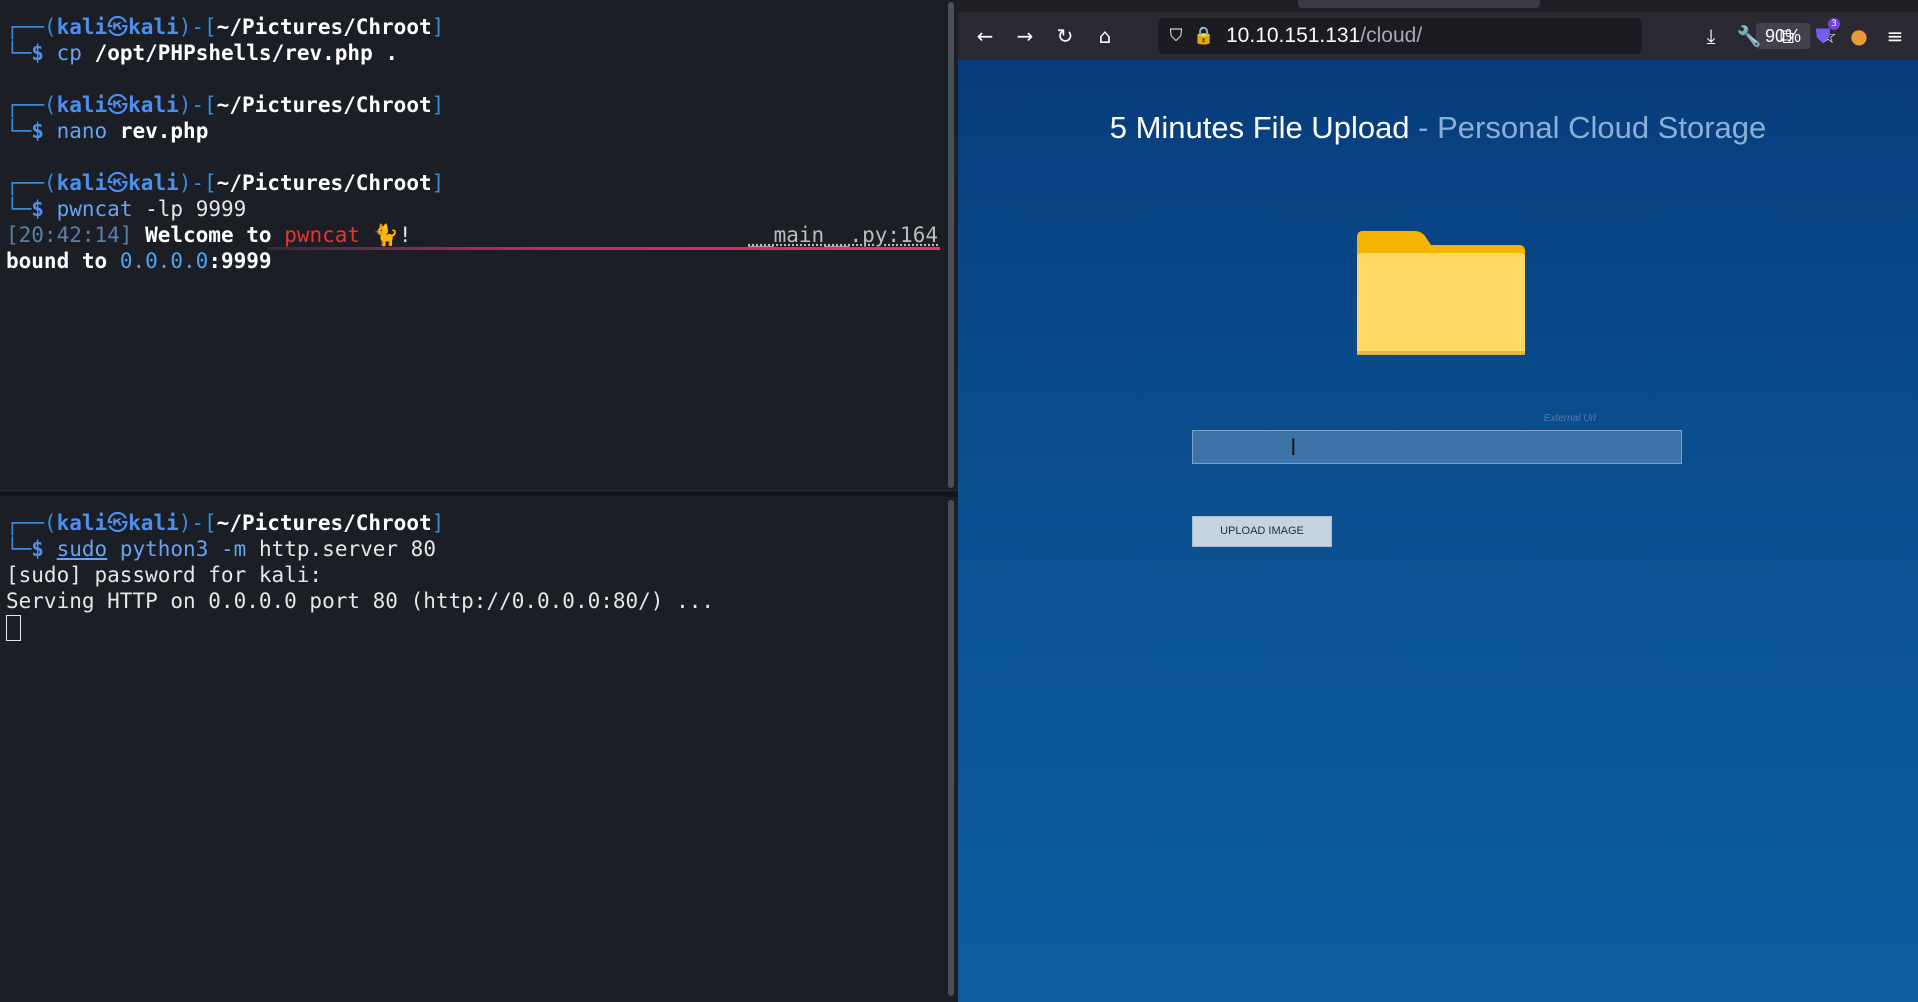 Image resolution: width=1918 pixels, height=1002 pixels. What do you see at coordinates (69, 235) in the screenshot?
I see `log-timestamp: [20:42:14]` at bounding box center [69, 235].